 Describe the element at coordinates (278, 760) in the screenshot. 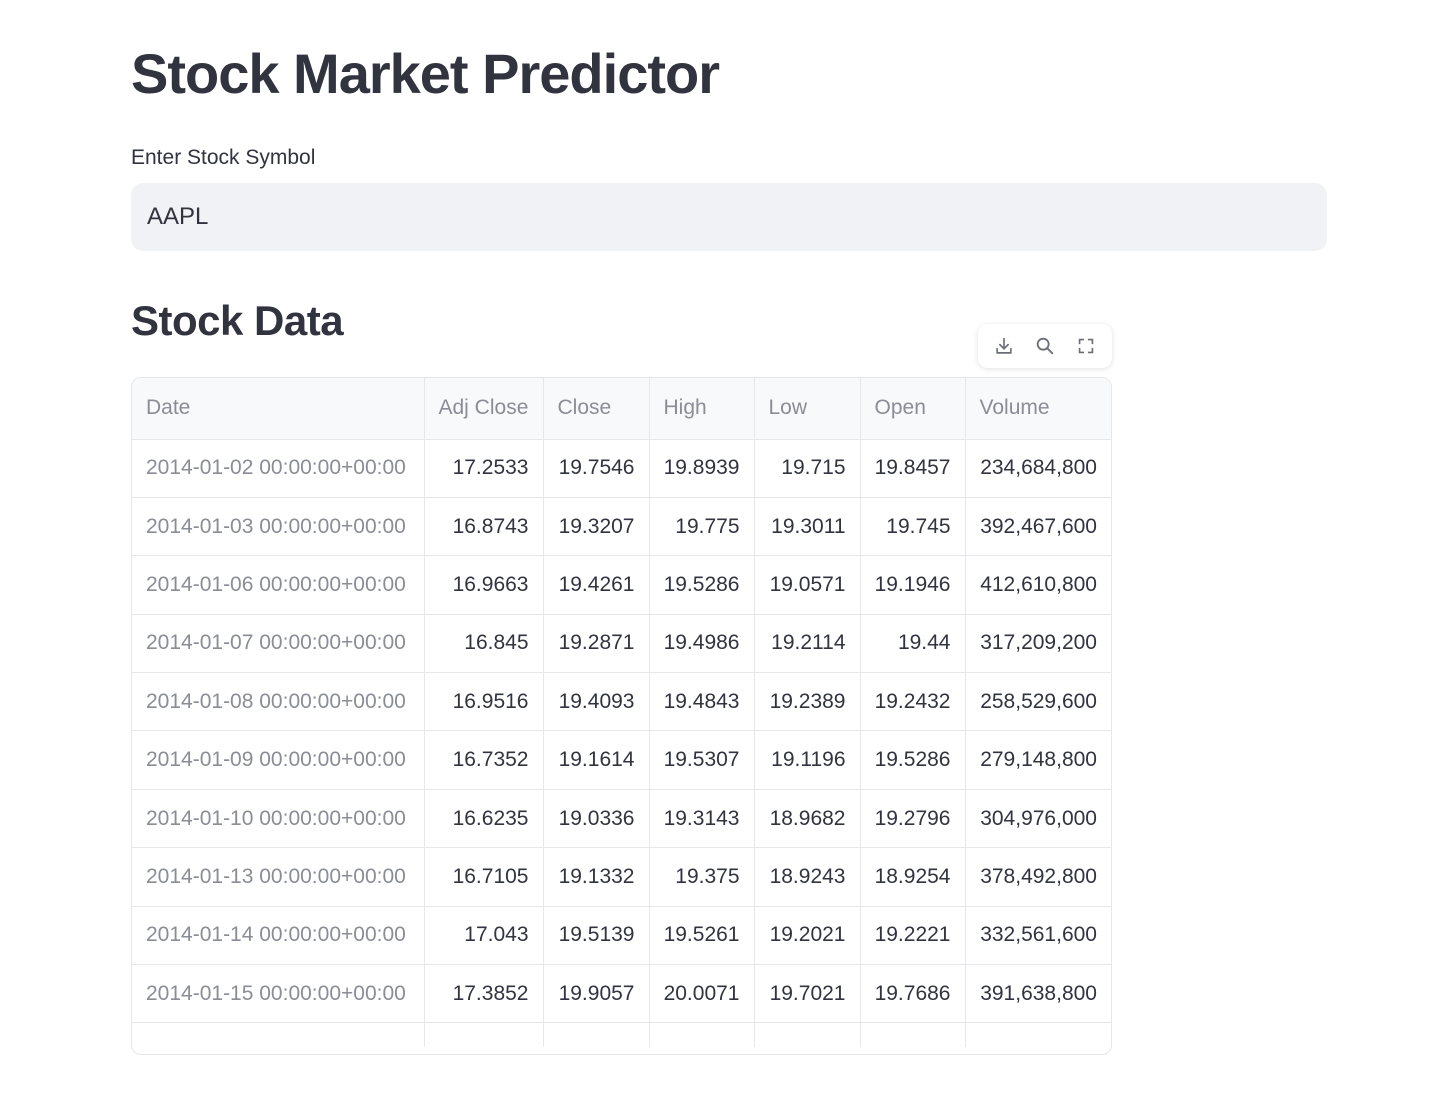

I see `date-cell: 2014-01-09 00:00:00+00:00` at that location.